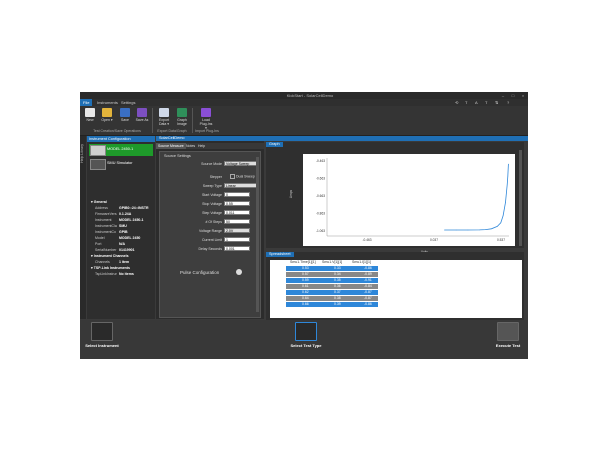 The width and height of the screenshot is (610, 450). Describe the element at coordinates (237, 239) in the screenshot. I see `current-limit-input: 1` at that location.